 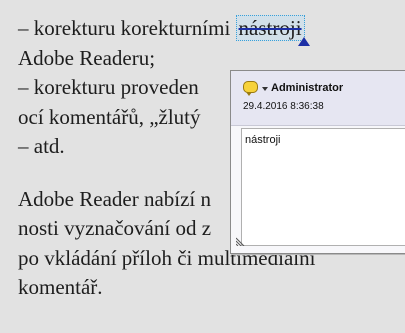 What do you see at coordinates (250, 88) in the screenshot?
I see `comment-bubble-icon` at bounding box center [250, 88].